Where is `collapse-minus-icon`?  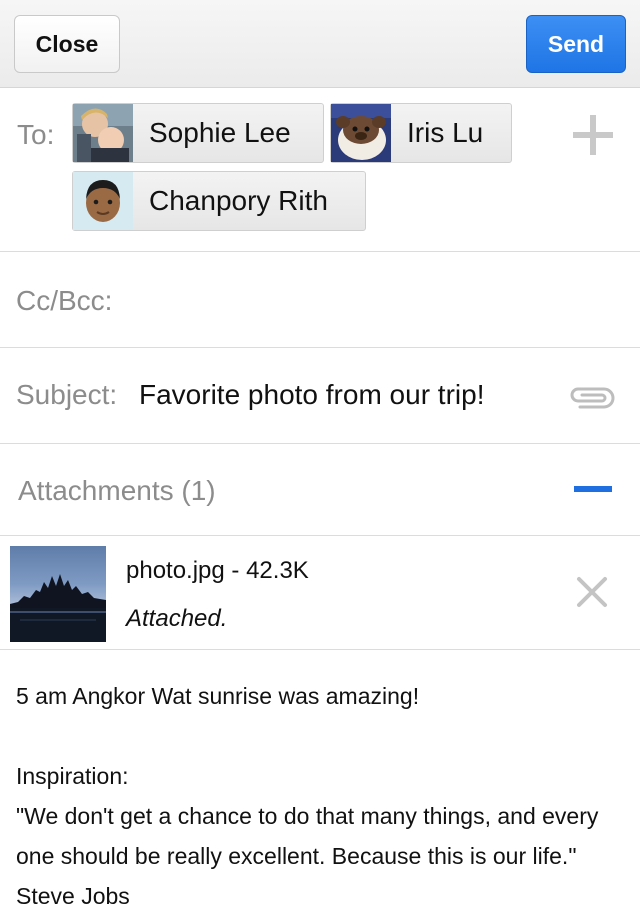
collapse-minus-icon is located at coordinates (593, 489).